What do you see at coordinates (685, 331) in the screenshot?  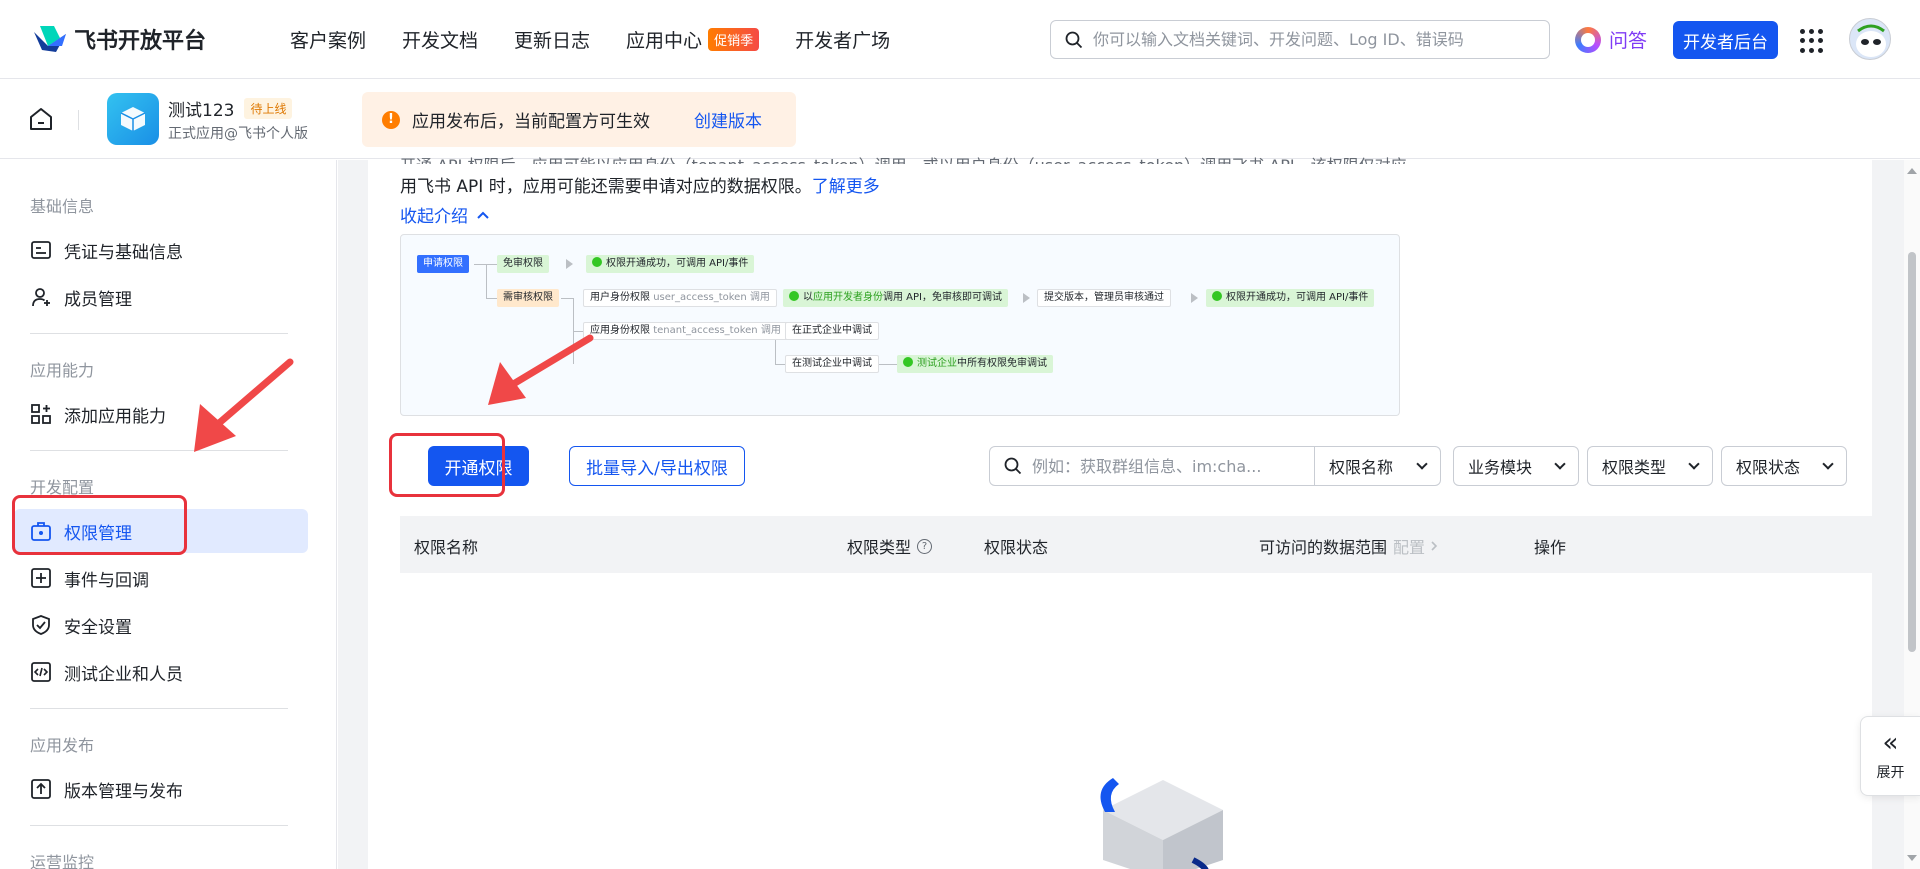 I see `flow-tenant-perm: 应用身份权限 tenant_access_token 调用` at bounding box center [685, 331].